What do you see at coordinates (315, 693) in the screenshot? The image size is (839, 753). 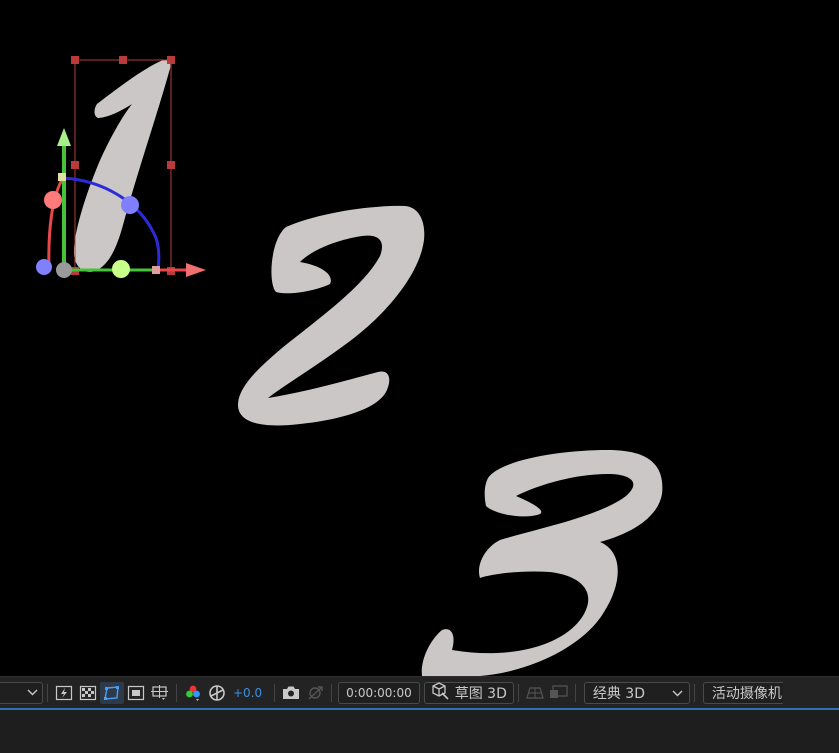 I see `show-snapshot-icon` at bounding box center [315, 693].